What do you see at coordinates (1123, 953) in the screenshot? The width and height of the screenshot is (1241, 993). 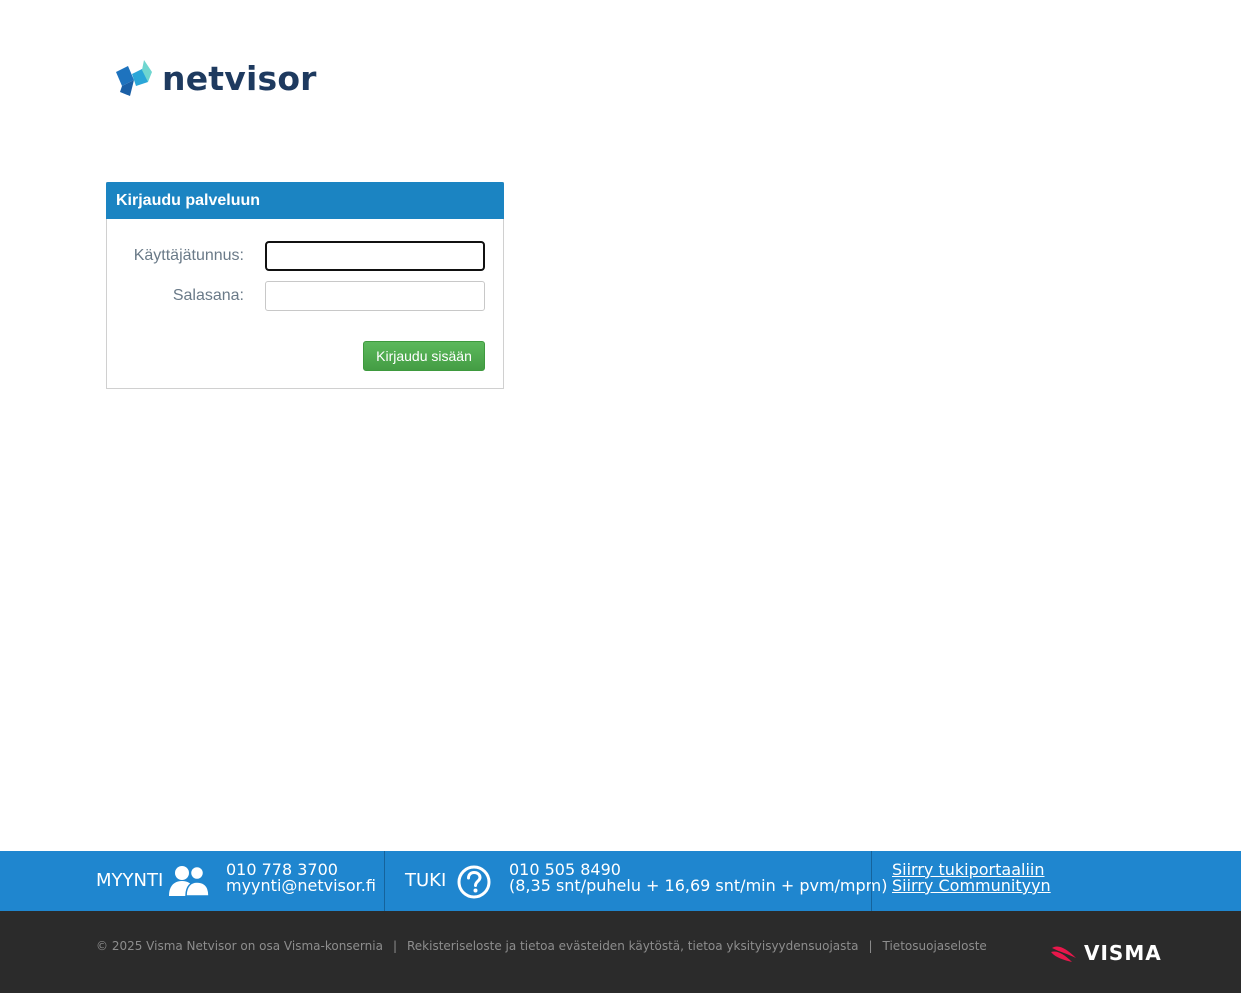 I see `visma-text: VISMA` at bounding box center [1123, 953].